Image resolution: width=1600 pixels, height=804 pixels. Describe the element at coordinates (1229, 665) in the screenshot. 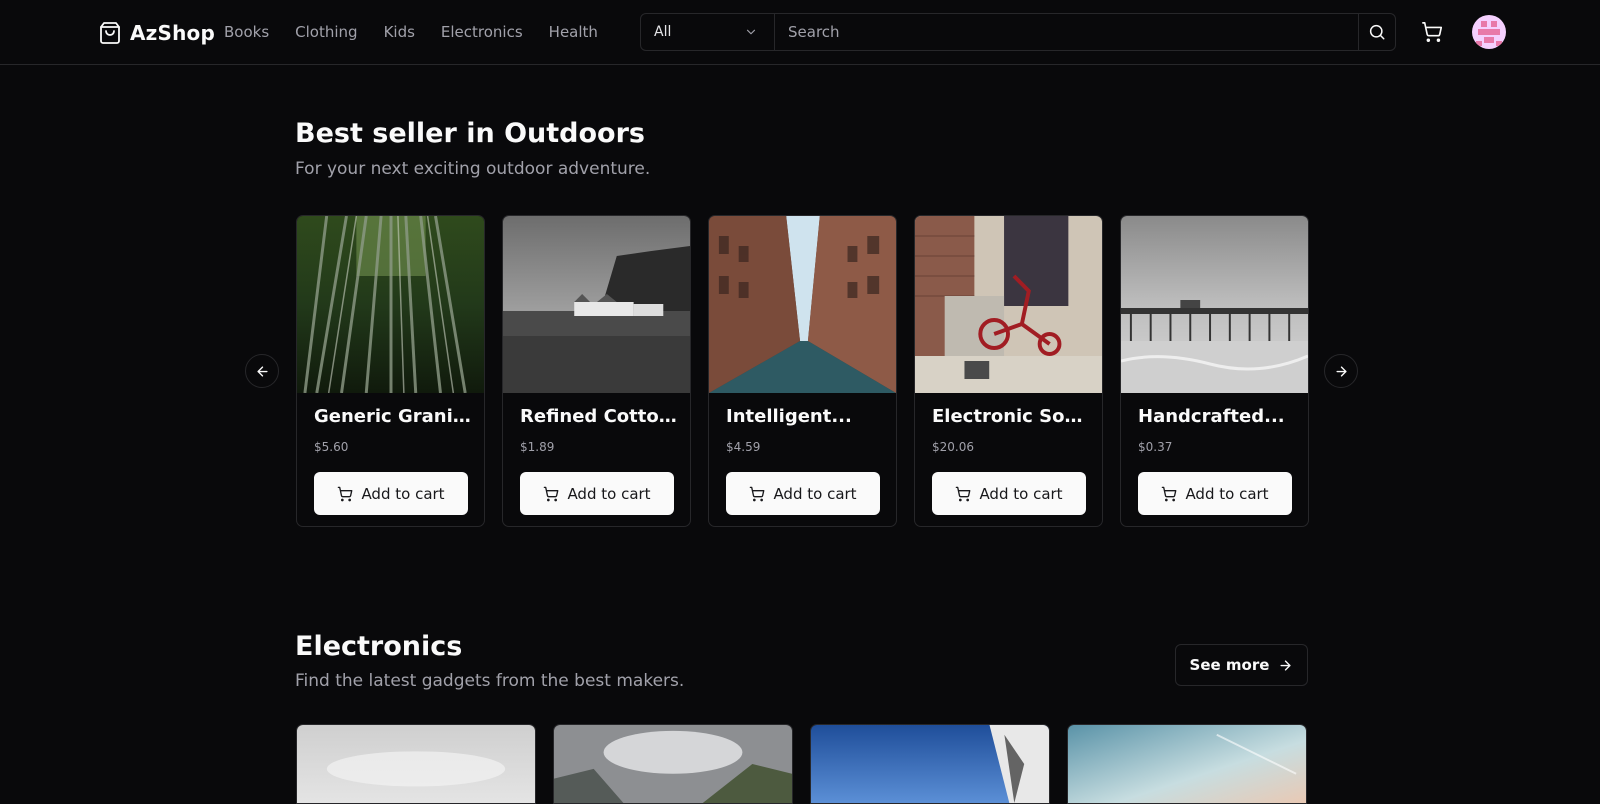

I see `see-more-label: See more` at that location.